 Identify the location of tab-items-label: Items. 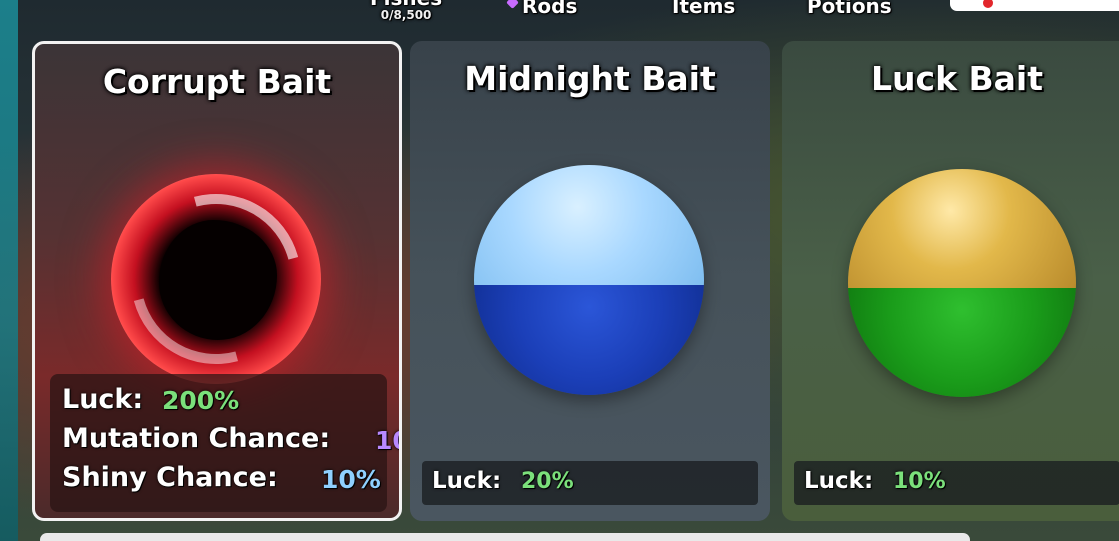
(704, 9).